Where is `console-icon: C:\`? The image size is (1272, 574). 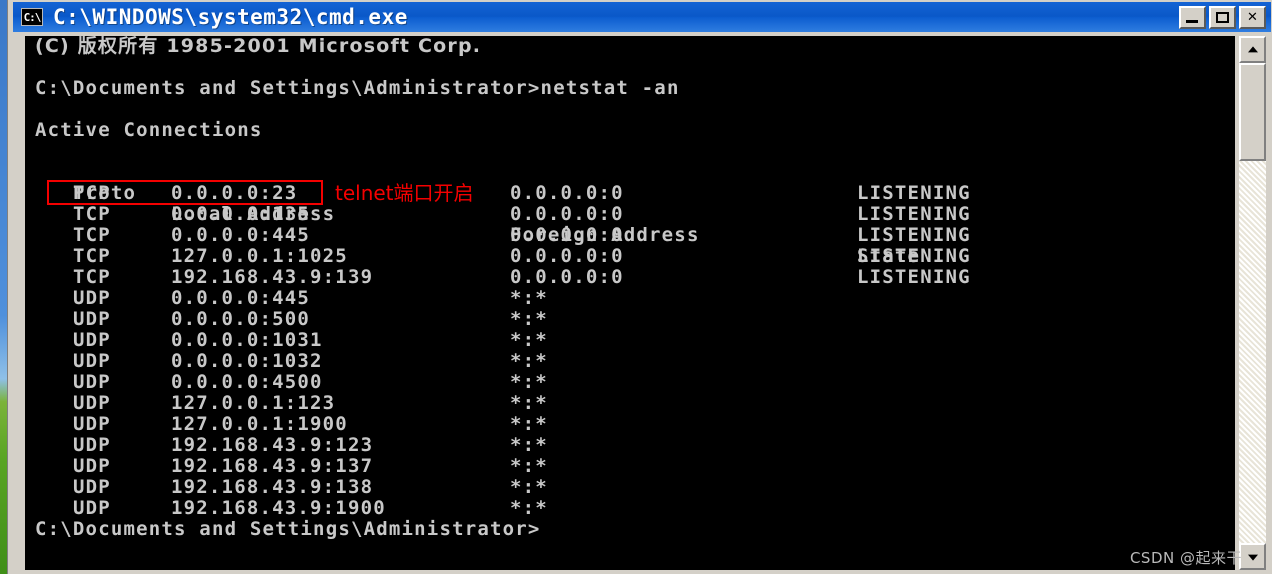
console-icon: C:\ is located at coordinates (32, 17).